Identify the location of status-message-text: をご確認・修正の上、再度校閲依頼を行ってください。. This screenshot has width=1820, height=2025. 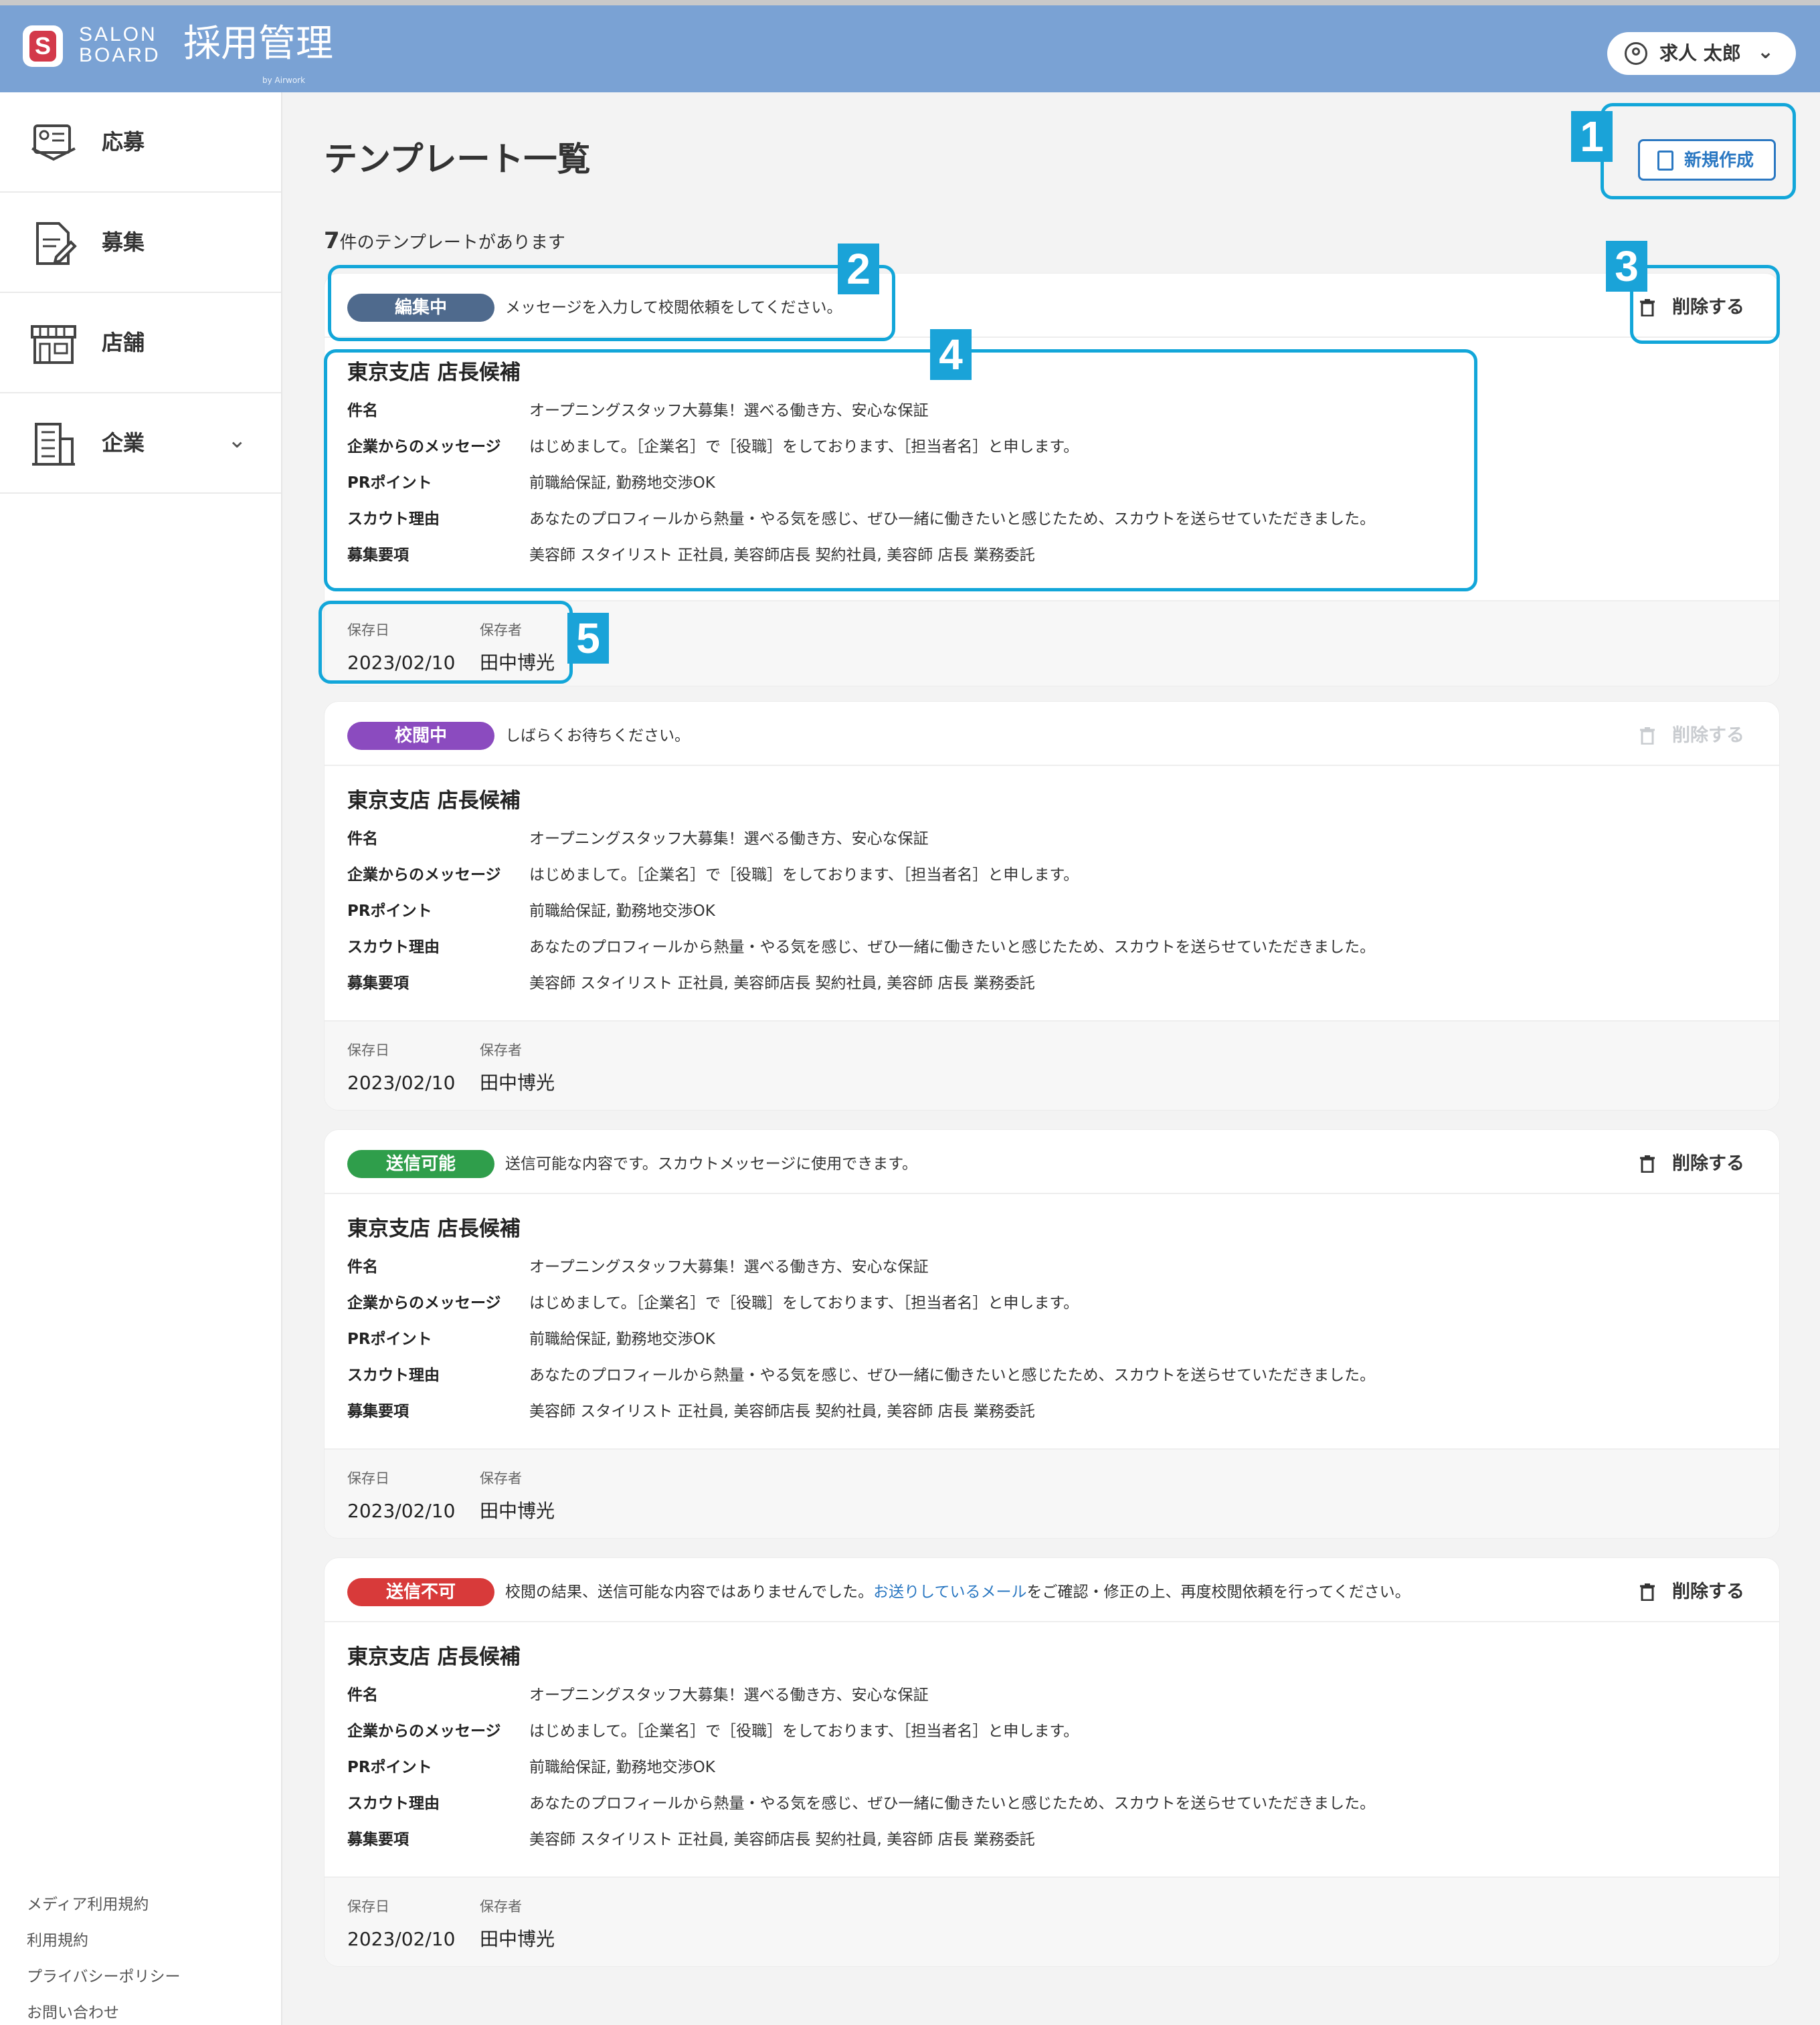
(1218, 1592).